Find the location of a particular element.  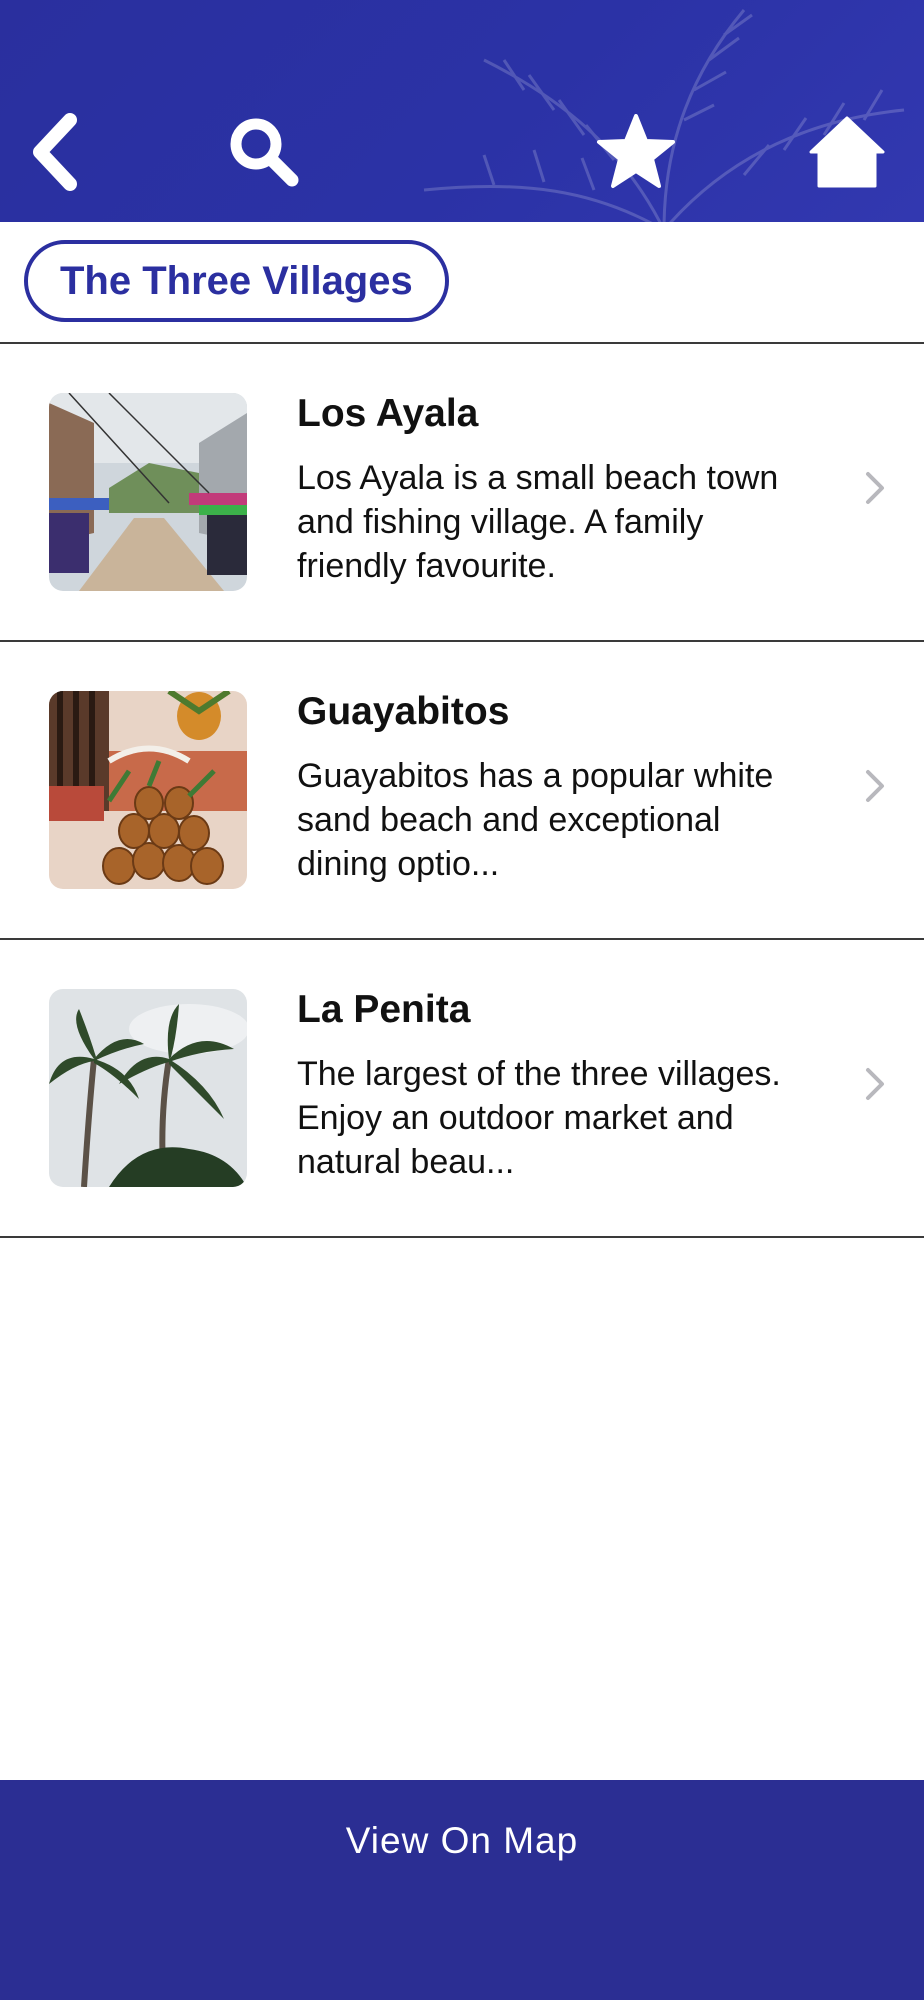

back-icon is located at coordinates (55, 152).